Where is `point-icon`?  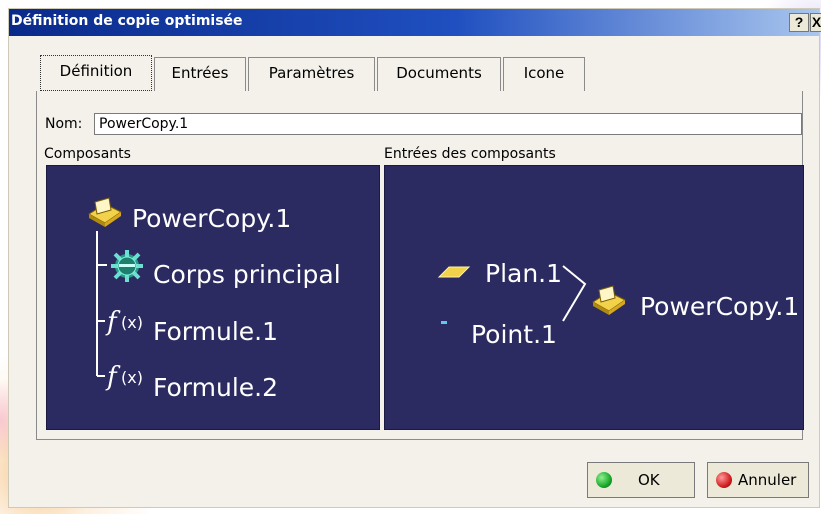
point-icon is located at coordinates (444, 322).